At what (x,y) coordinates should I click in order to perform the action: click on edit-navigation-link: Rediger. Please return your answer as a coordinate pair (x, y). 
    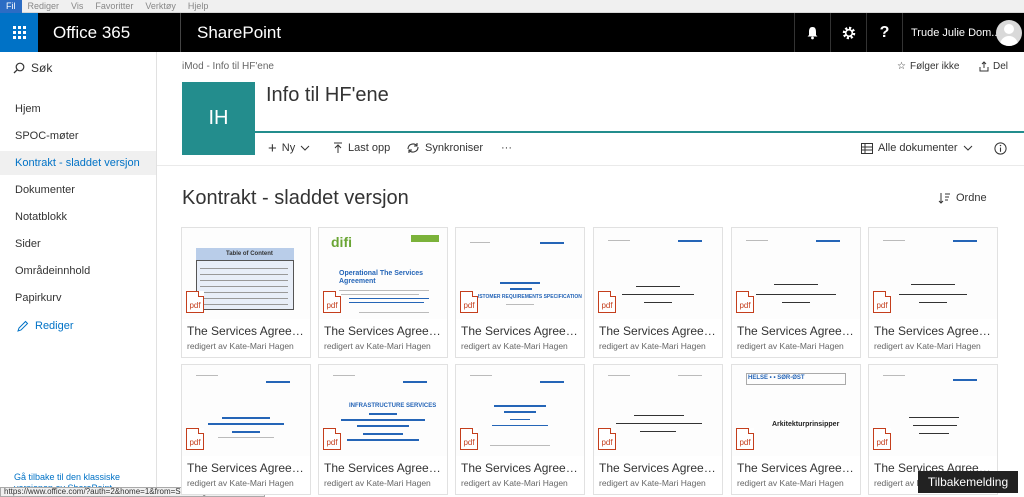
    Looking at the image, I should click on (45, 326).